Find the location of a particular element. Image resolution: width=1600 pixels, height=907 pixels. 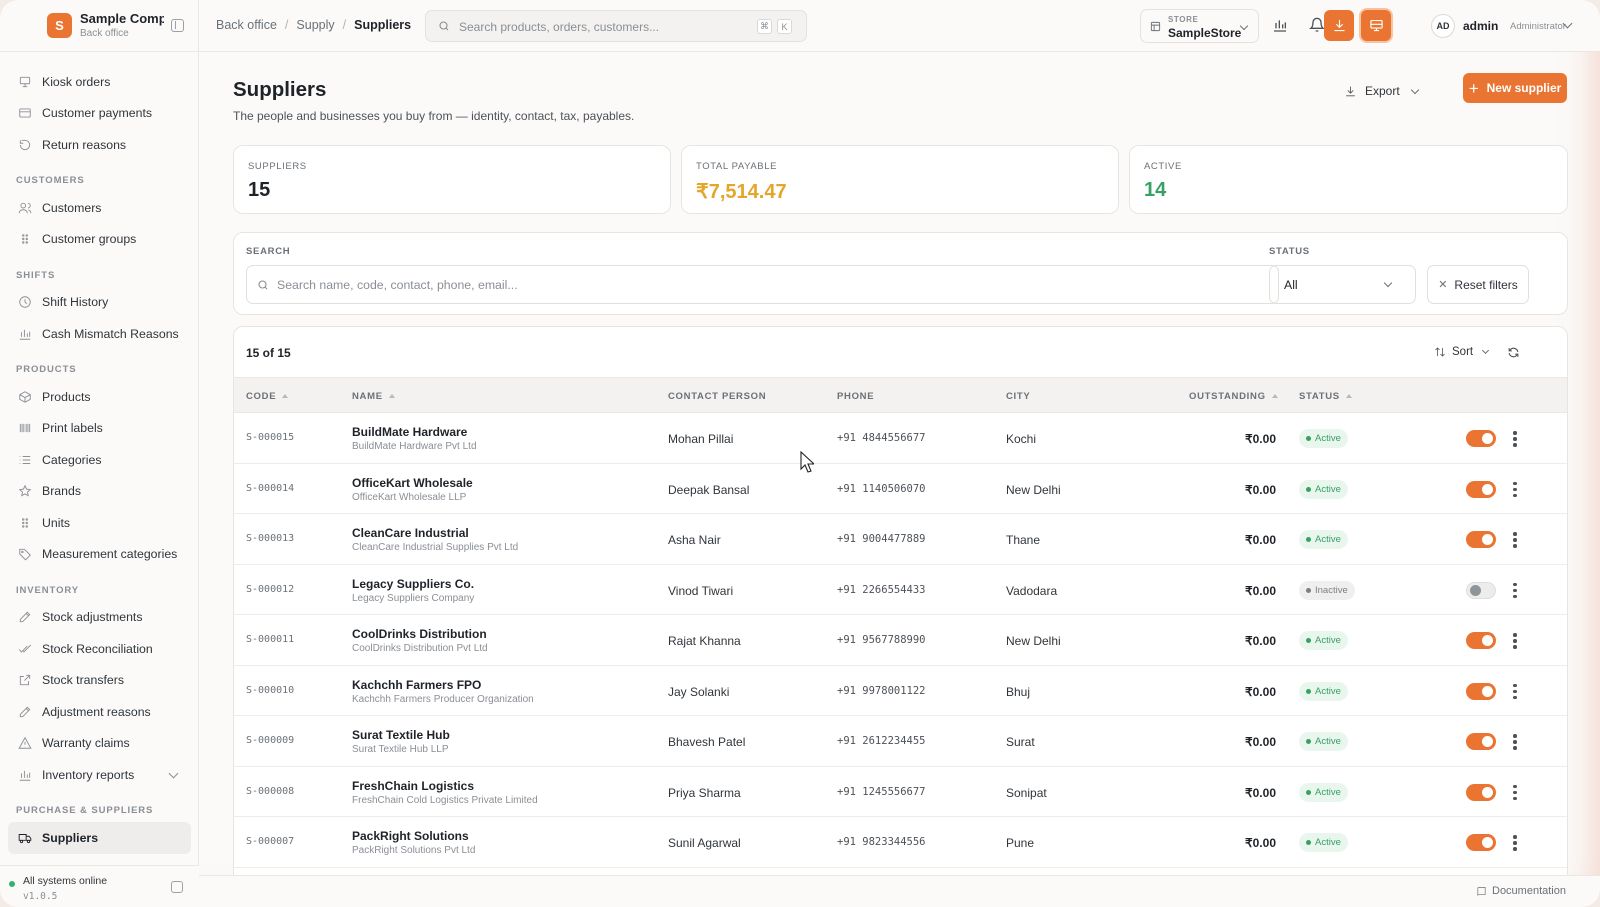

supplier-name: FreshChain Logistics is located at coordinates (413, 786).